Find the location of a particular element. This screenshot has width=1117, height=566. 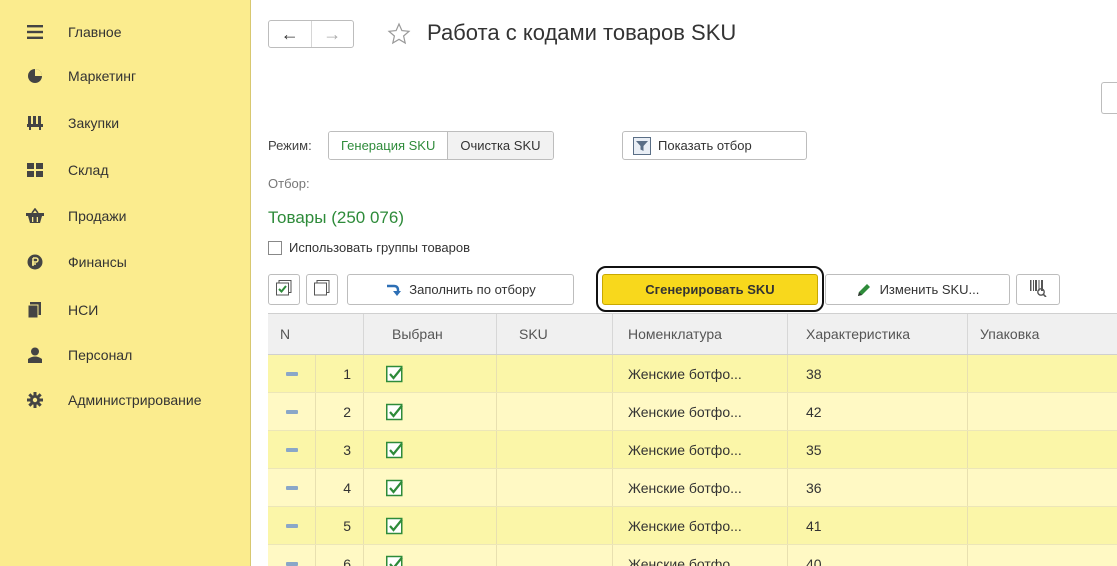

filter-settings-icon is located at coordinates (642, 145).